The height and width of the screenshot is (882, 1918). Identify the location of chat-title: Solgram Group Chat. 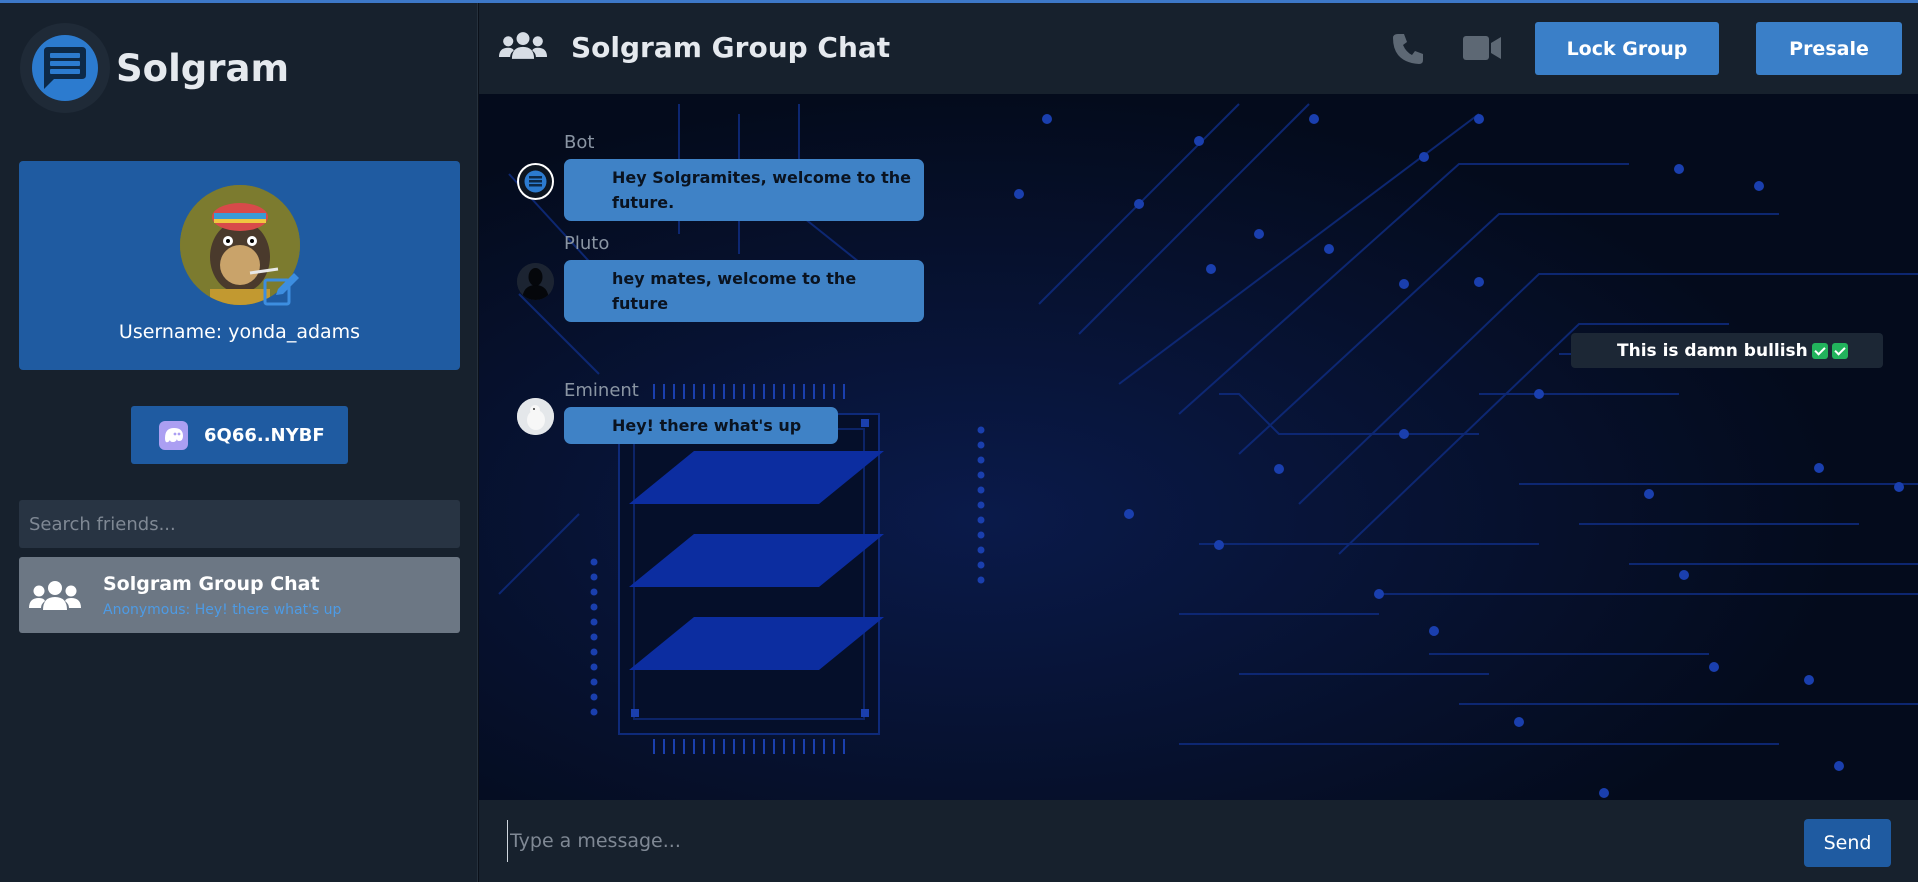
(731, 47).